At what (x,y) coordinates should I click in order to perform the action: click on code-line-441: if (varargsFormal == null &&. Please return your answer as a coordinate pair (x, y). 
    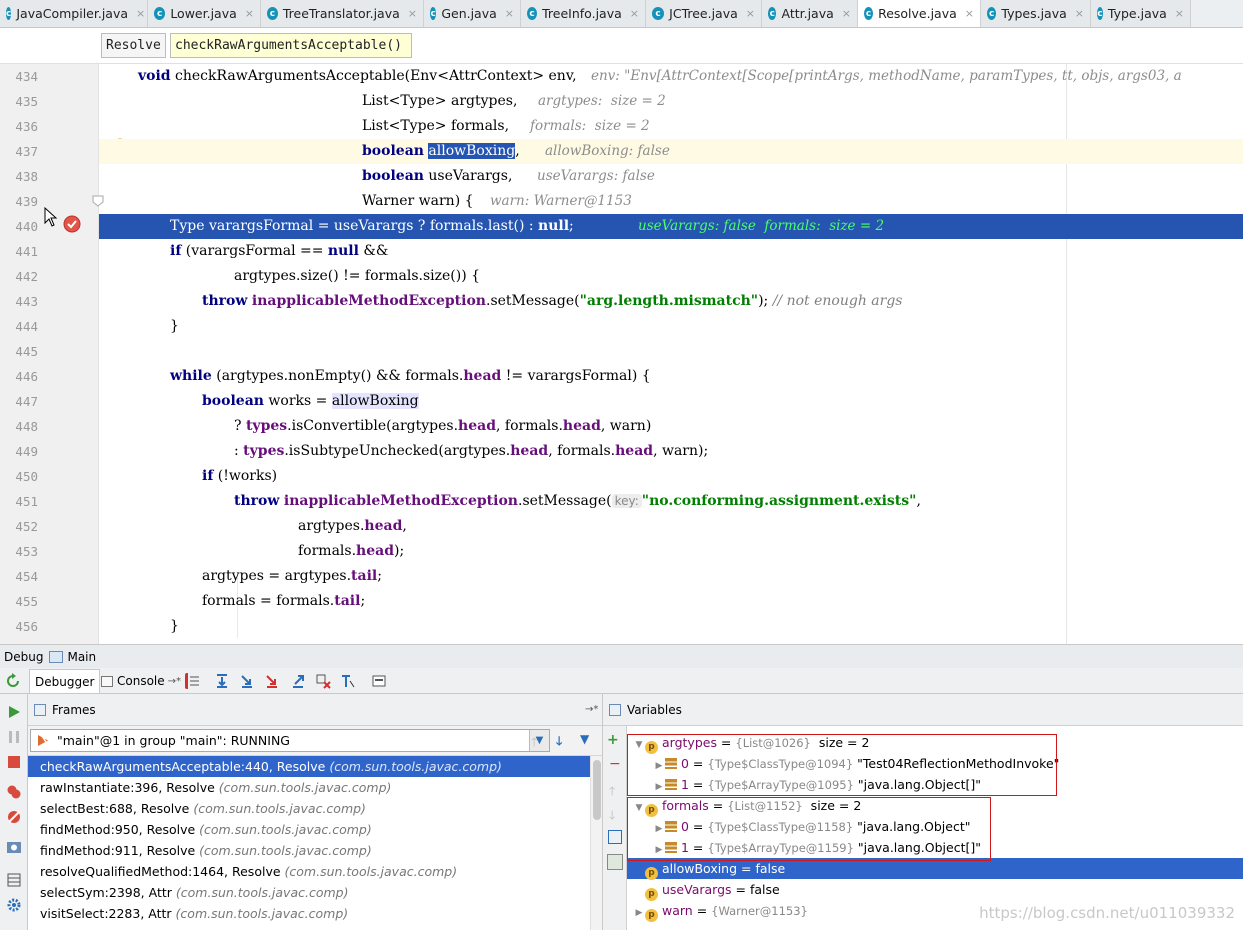
    Looking at the image, I should click on (671, 251).